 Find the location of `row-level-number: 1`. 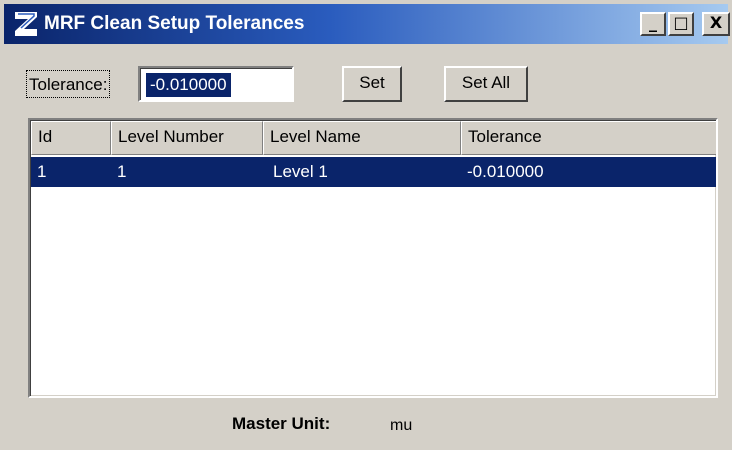

row-level-number: 1 is located at coordinates (122, 171).